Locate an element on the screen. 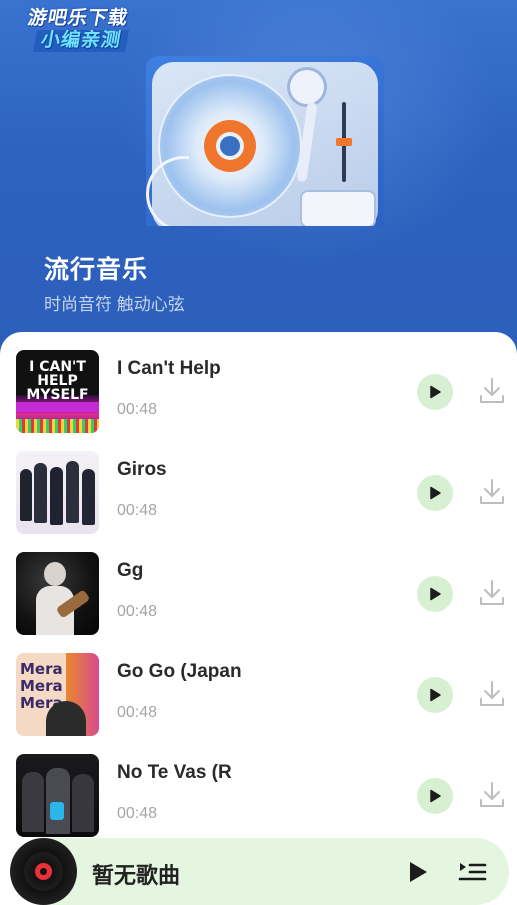  album-subtitle: 时尚音符 触动心弦 is located at coordinates (114, 304).